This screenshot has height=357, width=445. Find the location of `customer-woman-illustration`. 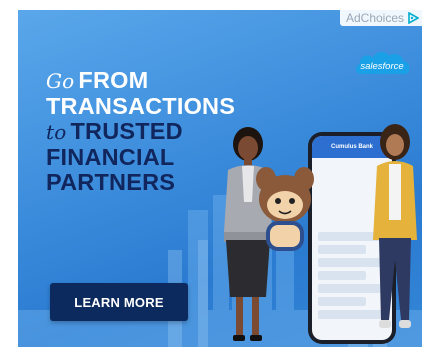

customer-woman-illustration is located at coordinates (395, 226).